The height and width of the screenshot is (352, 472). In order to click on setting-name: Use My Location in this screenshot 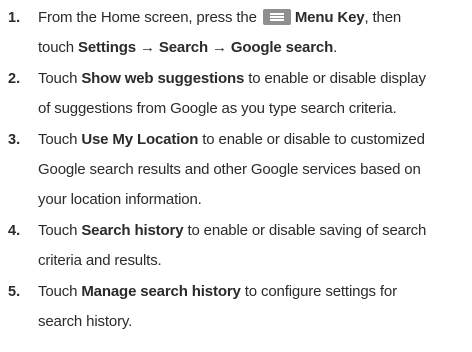, I will do `click(140, 139)`.